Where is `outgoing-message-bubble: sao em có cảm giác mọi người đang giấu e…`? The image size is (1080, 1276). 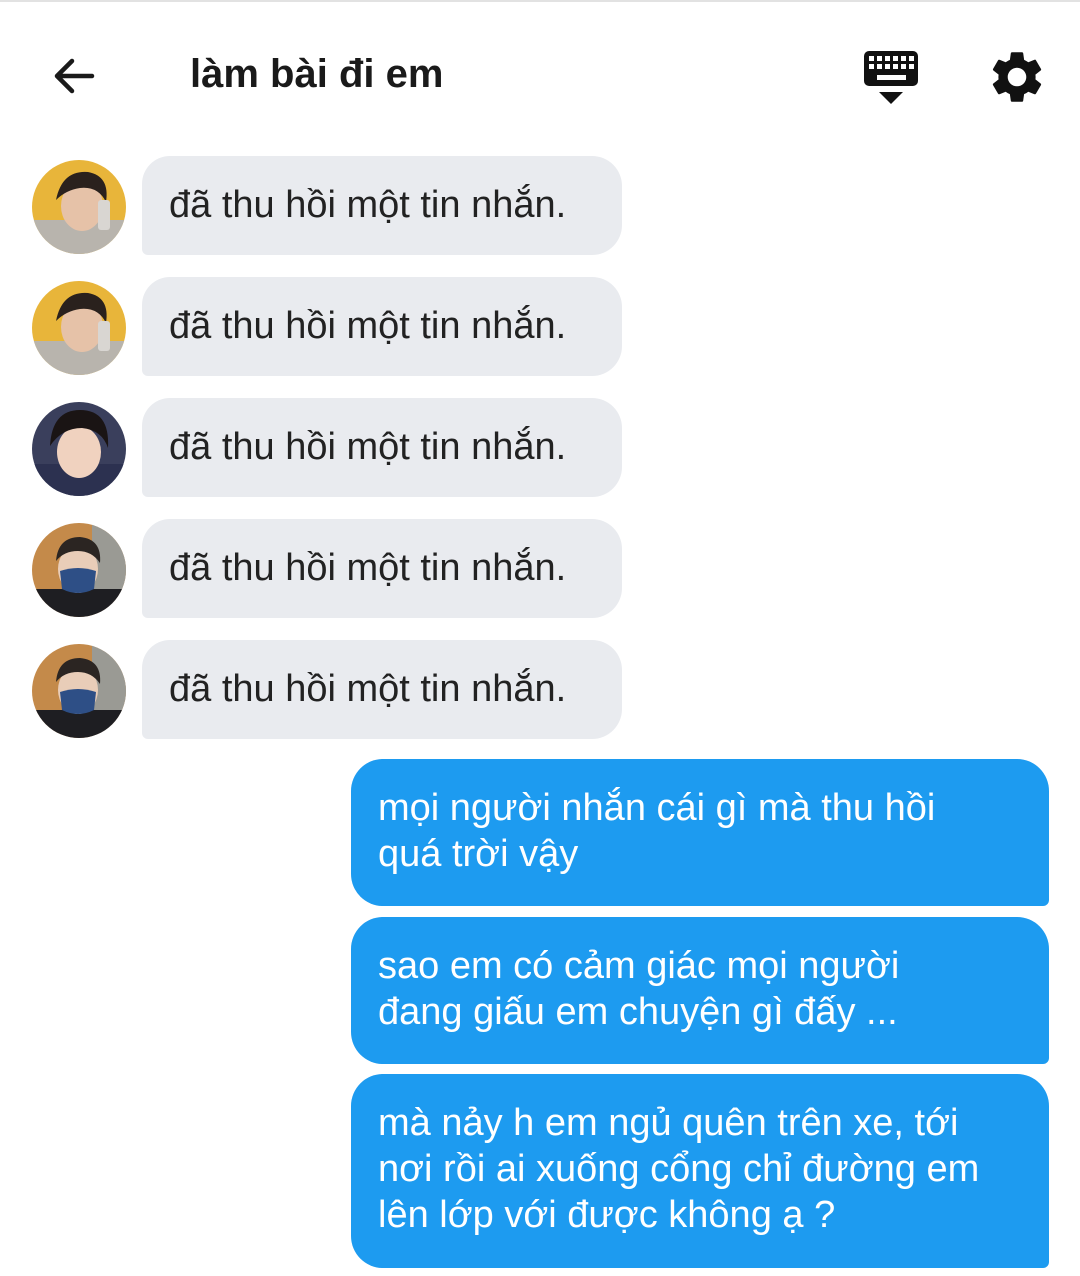
outgoing-message-bubble: sao em có cảm giác mọi người đang giấu e… is located at coordinates (700, 990).